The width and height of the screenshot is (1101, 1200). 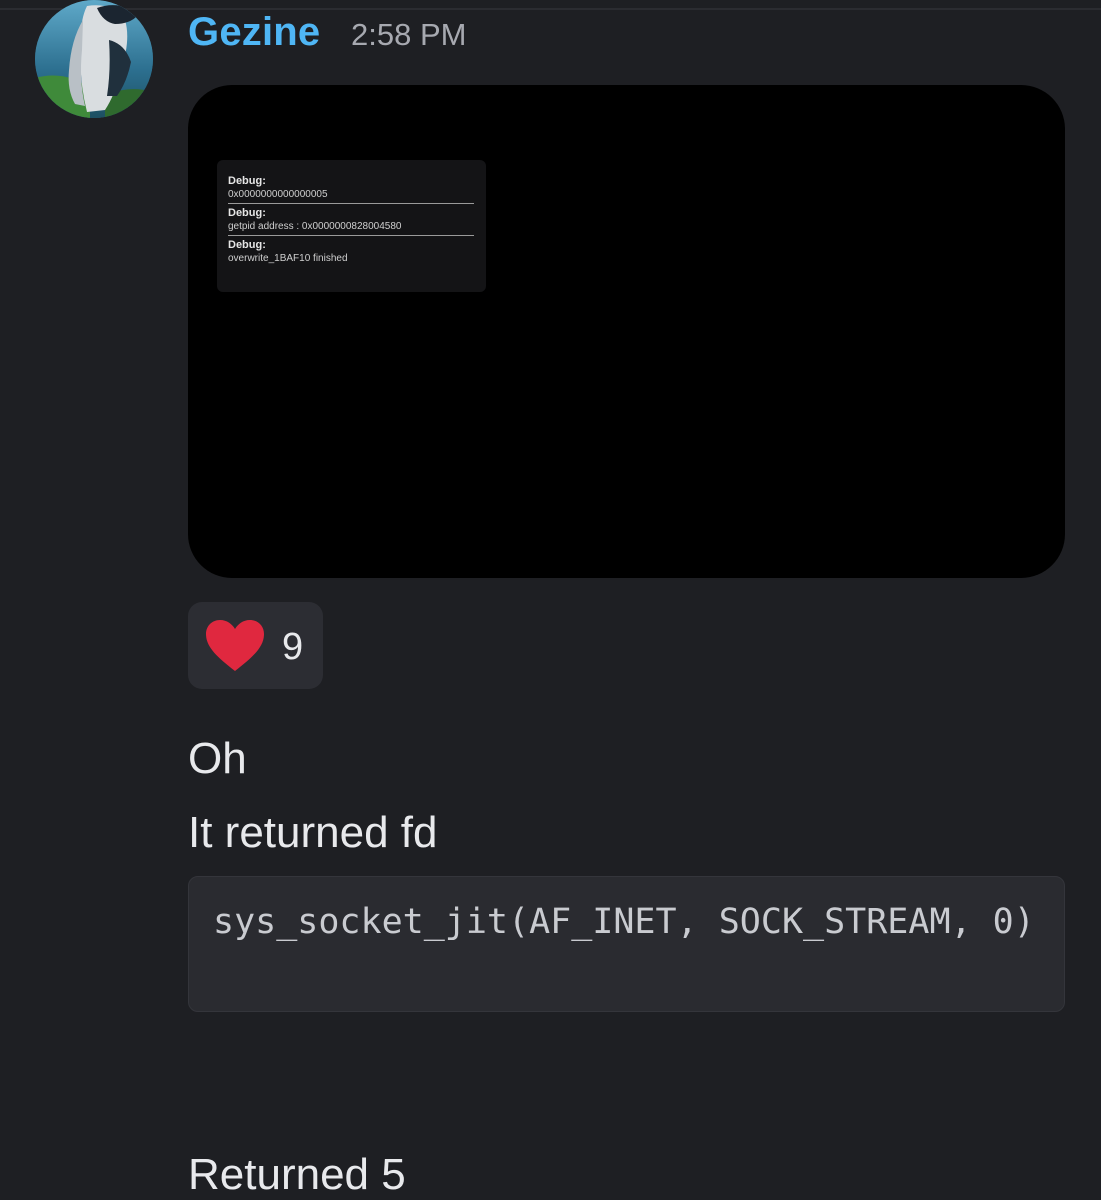 What do you see at coordinates (297, 1174) in the screenshot?
I see `message-line: Returned 5` at bounding box center [297, 1174].